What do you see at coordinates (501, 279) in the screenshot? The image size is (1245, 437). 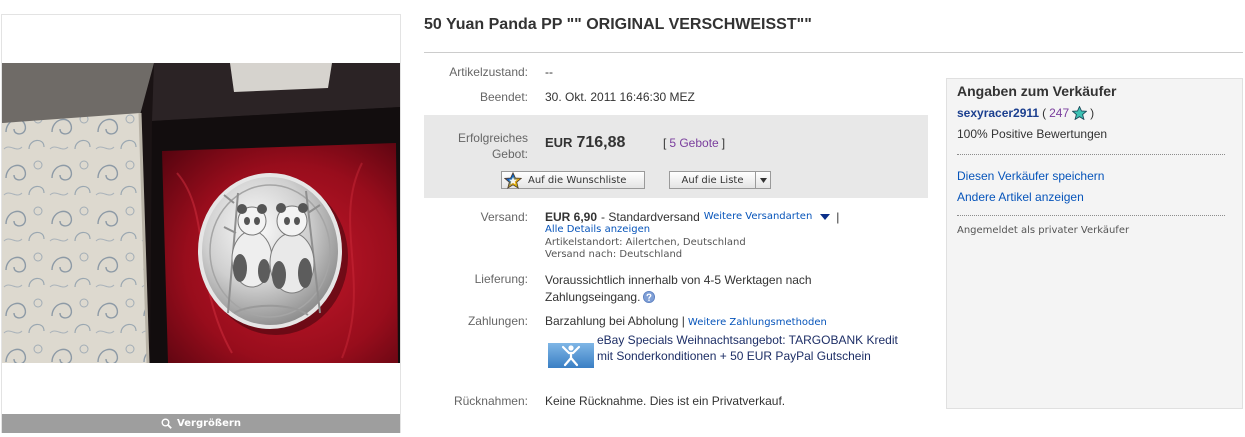 I see `delivery-label: Lieferung:` at bounding box center [501, 279].